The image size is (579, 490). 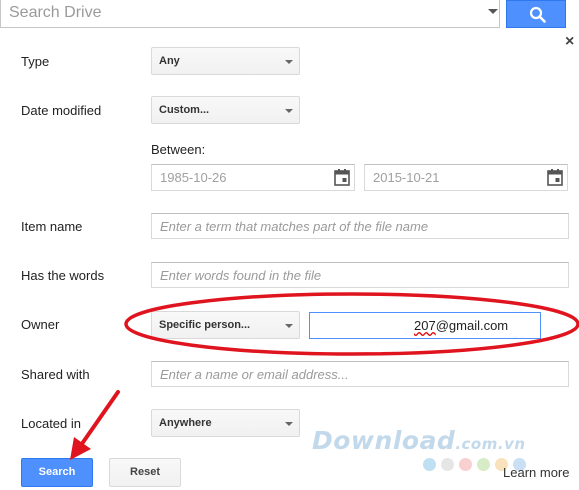 I want to click on owner-email-value: 207@gmail.com, so click(x=461, y=325).